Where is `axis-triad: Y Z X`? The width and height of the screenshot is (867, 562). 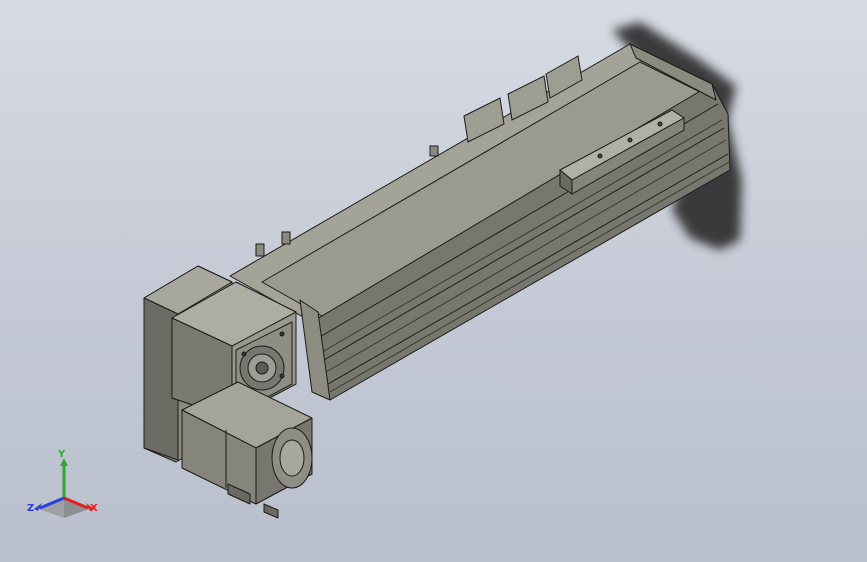 axis-triad: Y Z X is located at coordinates (64, 488).